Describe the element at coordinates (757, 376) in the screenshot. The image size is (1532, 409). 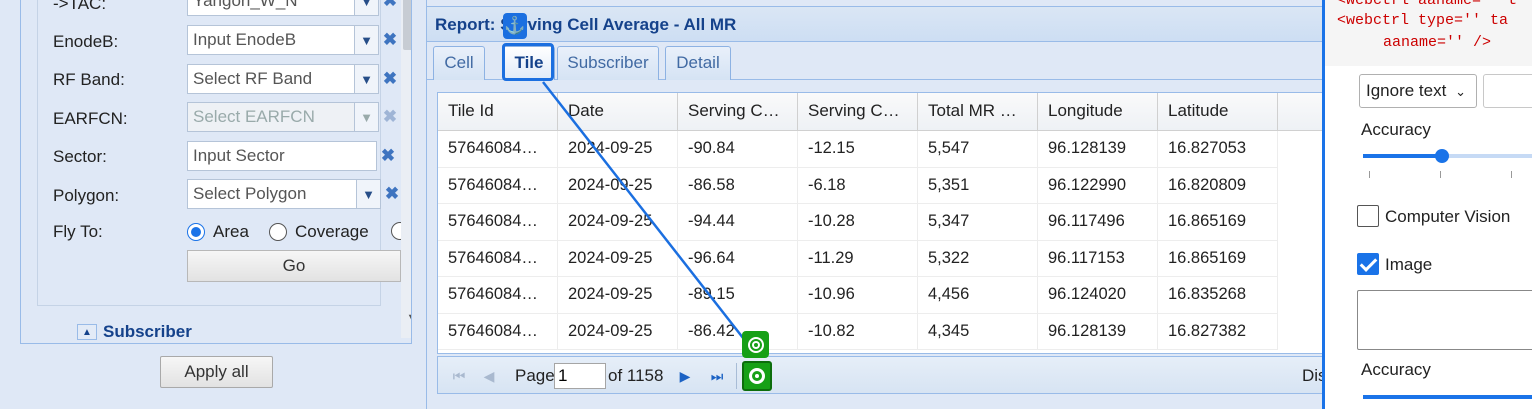
I see `refresh-button` at that location.